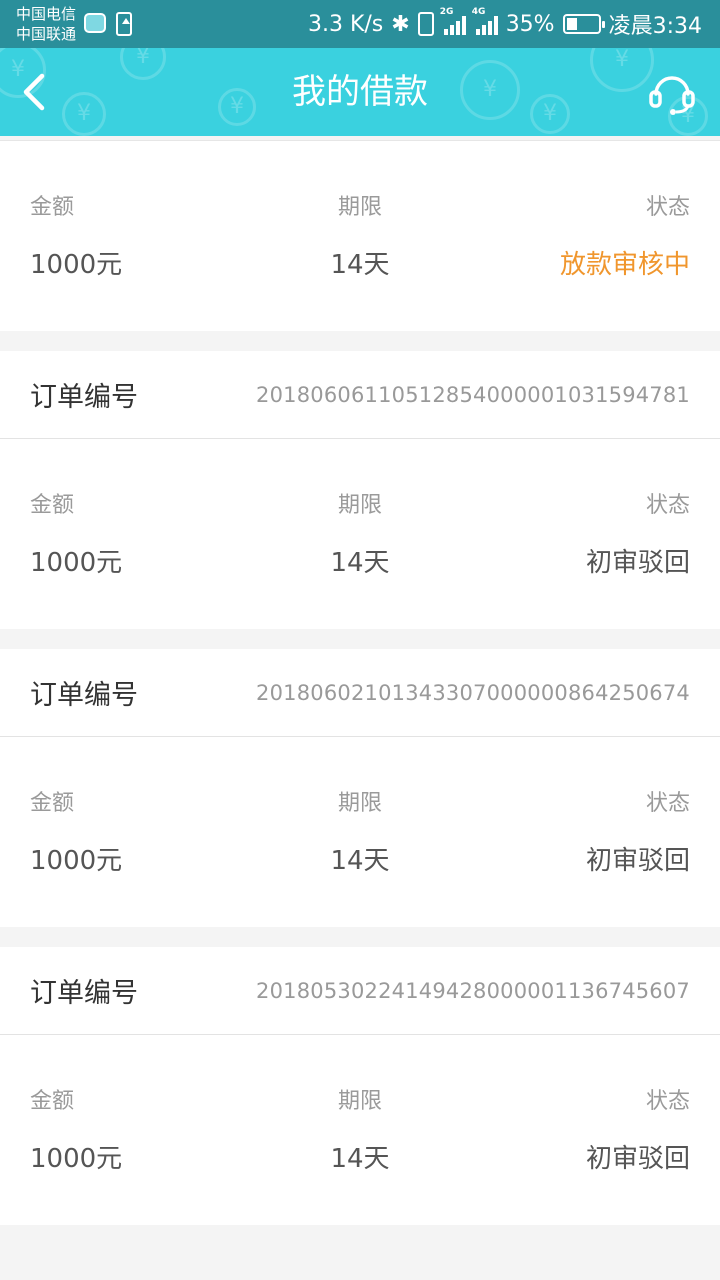 The height and width of the screenshot is (1280, 720). What do you see at coordinates (124, 24) in the screenshot?
I see `upload-icon` at bounding box center [124, 24].